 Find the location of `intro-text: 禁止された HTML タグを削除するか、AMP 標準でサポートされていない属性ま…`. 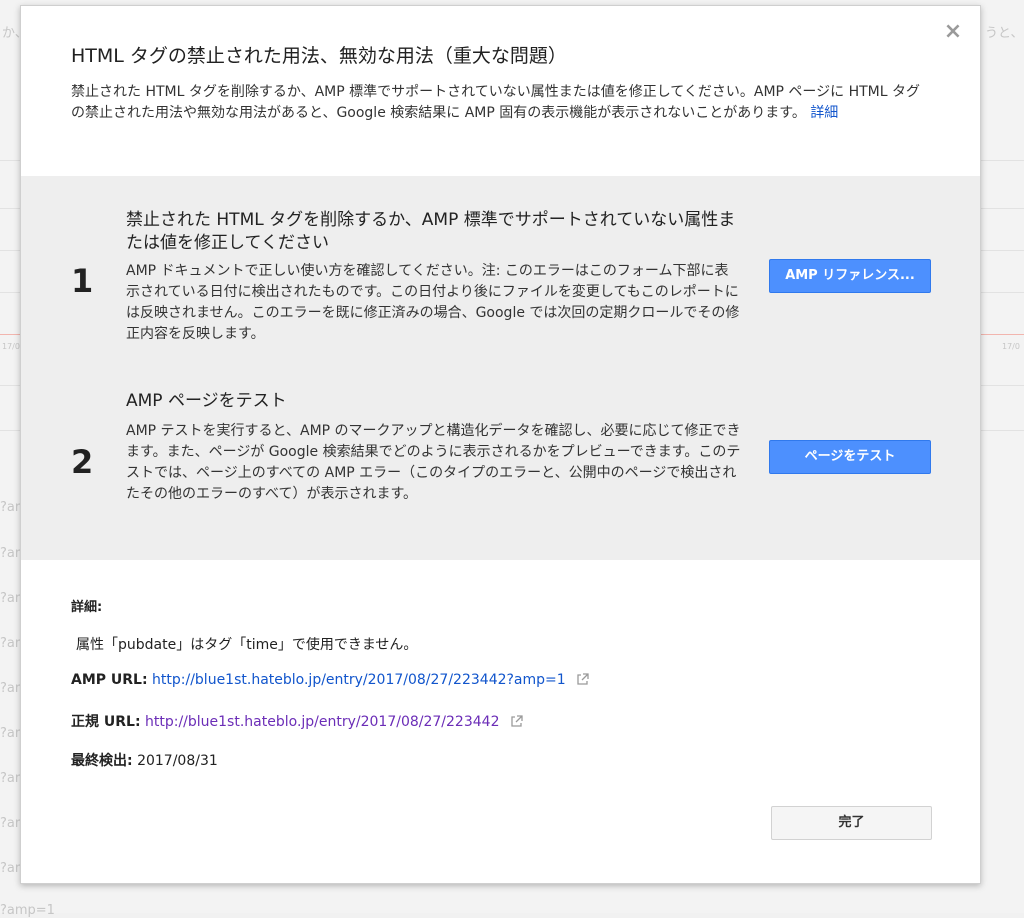

intro-text: 禁止された HTML タグを削除するか、AMP 標準でサポートされていない属性ま… is located at coordinates (495, 102).